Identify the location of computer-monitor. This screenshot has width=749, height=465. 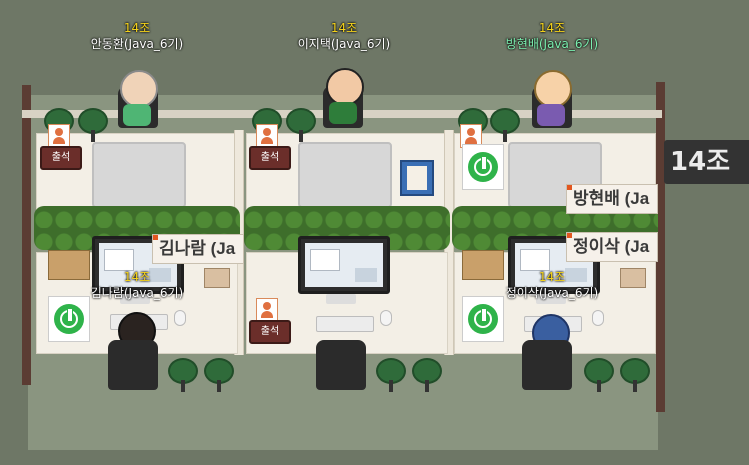
(344, 265).